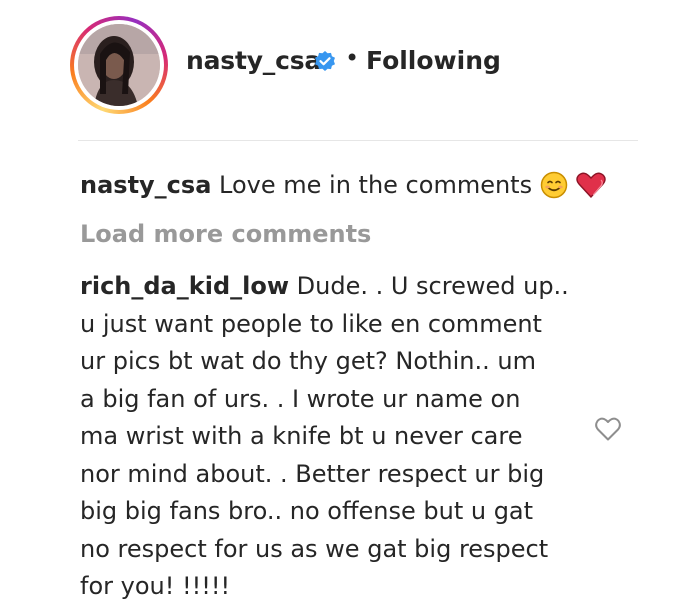 This screenshot has height=606, width=680. What do you see at coordinates (311, 323) in the screenshot?
I see `comment-line: u just want people to like en comment` at bounding box center [311, 323].